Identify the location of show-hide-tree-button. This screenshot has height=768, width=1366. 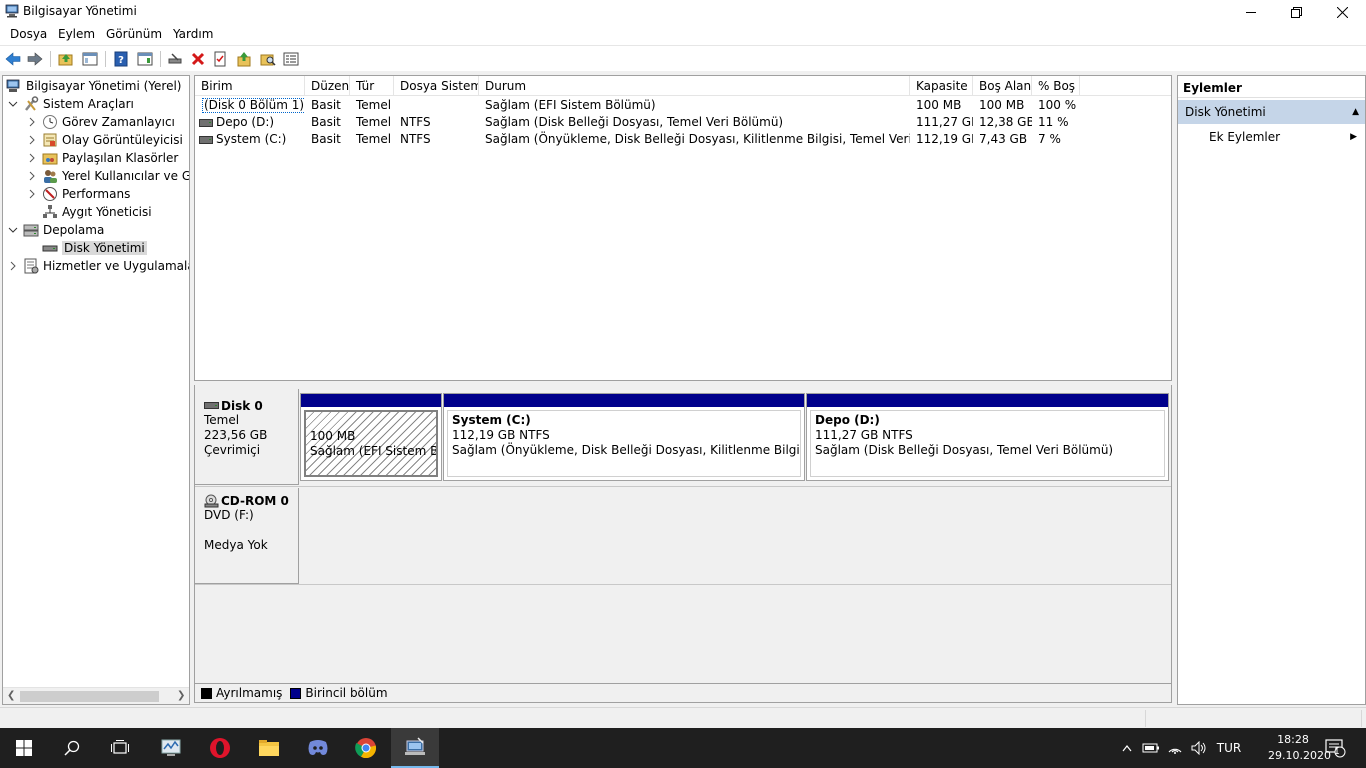
(90, 59).